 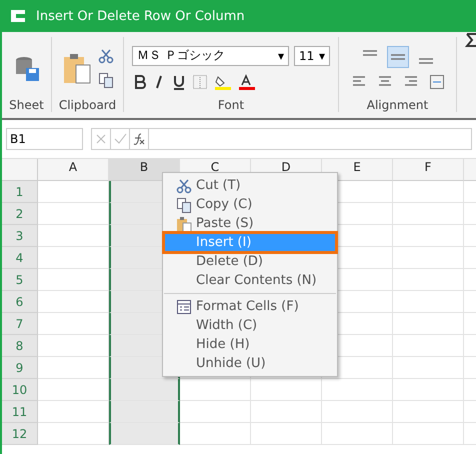 I want to click on group-label: Alignment, so click(x=397, y=105).